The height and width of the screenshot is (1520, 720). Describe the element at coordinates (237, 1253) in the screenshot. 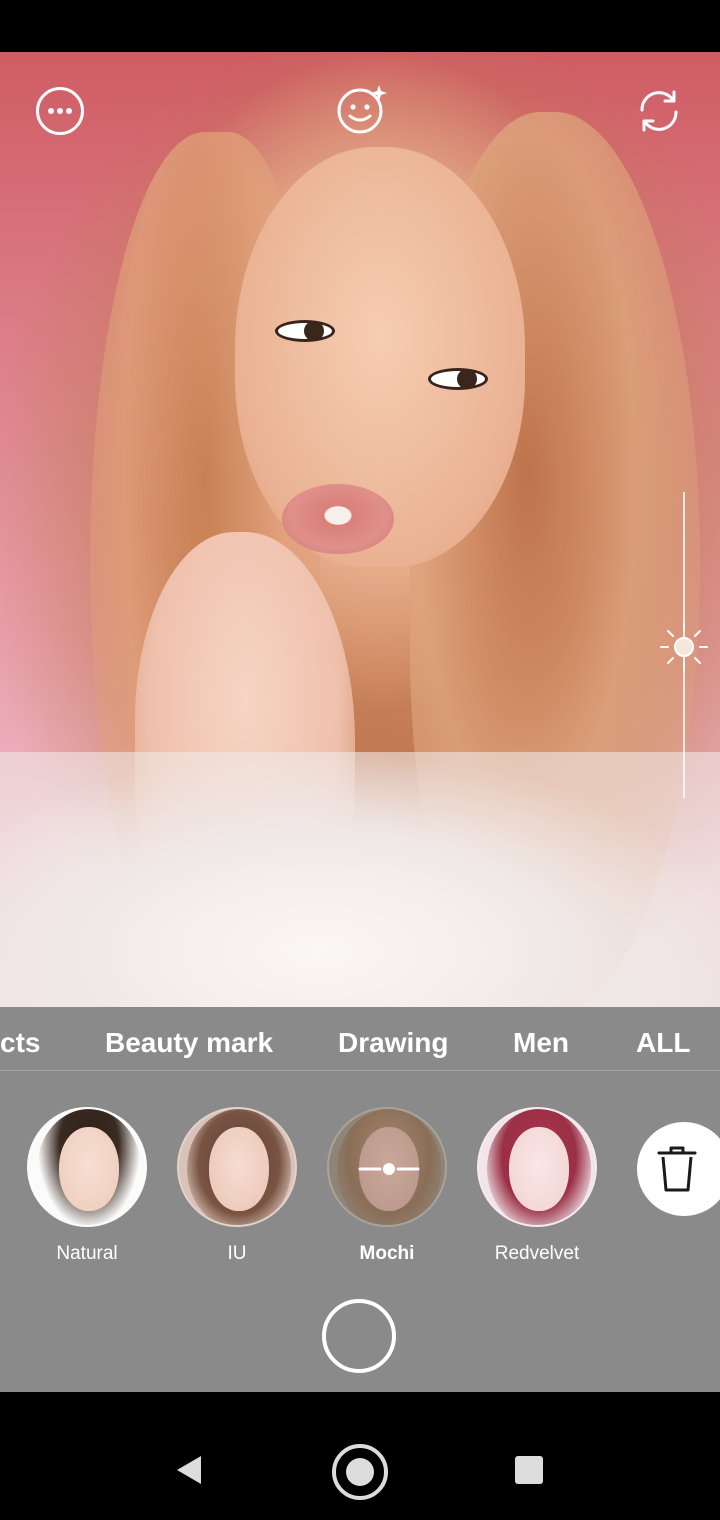

I see `filter-label: IU` at that location.